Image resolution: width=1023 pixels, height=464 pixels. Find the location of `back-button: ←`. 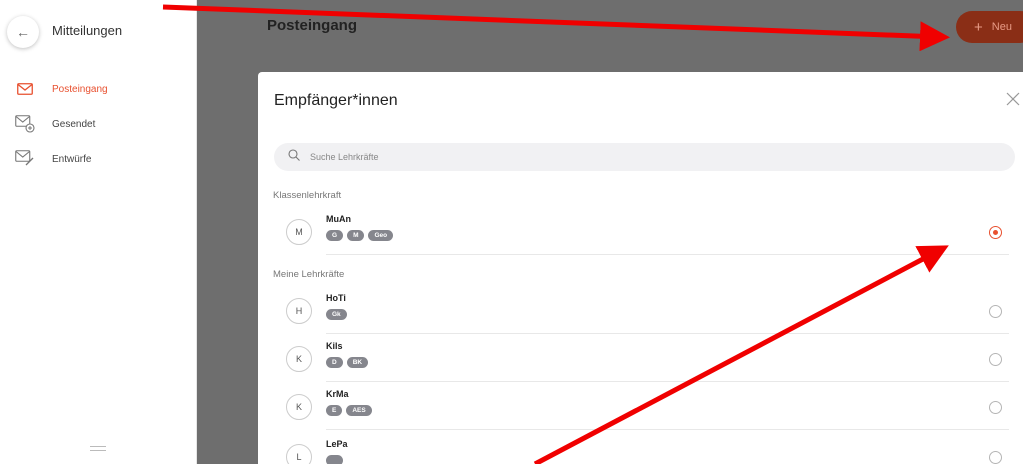

back-button: ← is located at coordinates (23, 32).